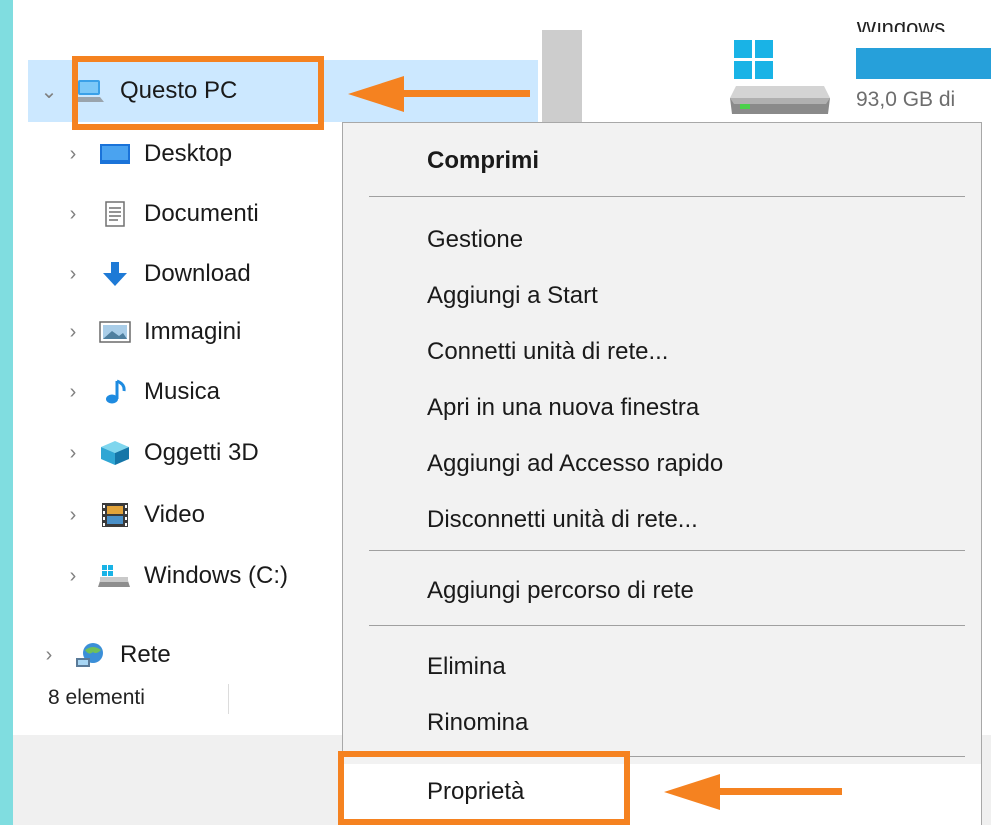  Describe the element at coordinates (560, 591) in the screenshot. I see `menu-item-aggiungi-percorso-di-rete: Aggiungi percorso di rete` at that location.